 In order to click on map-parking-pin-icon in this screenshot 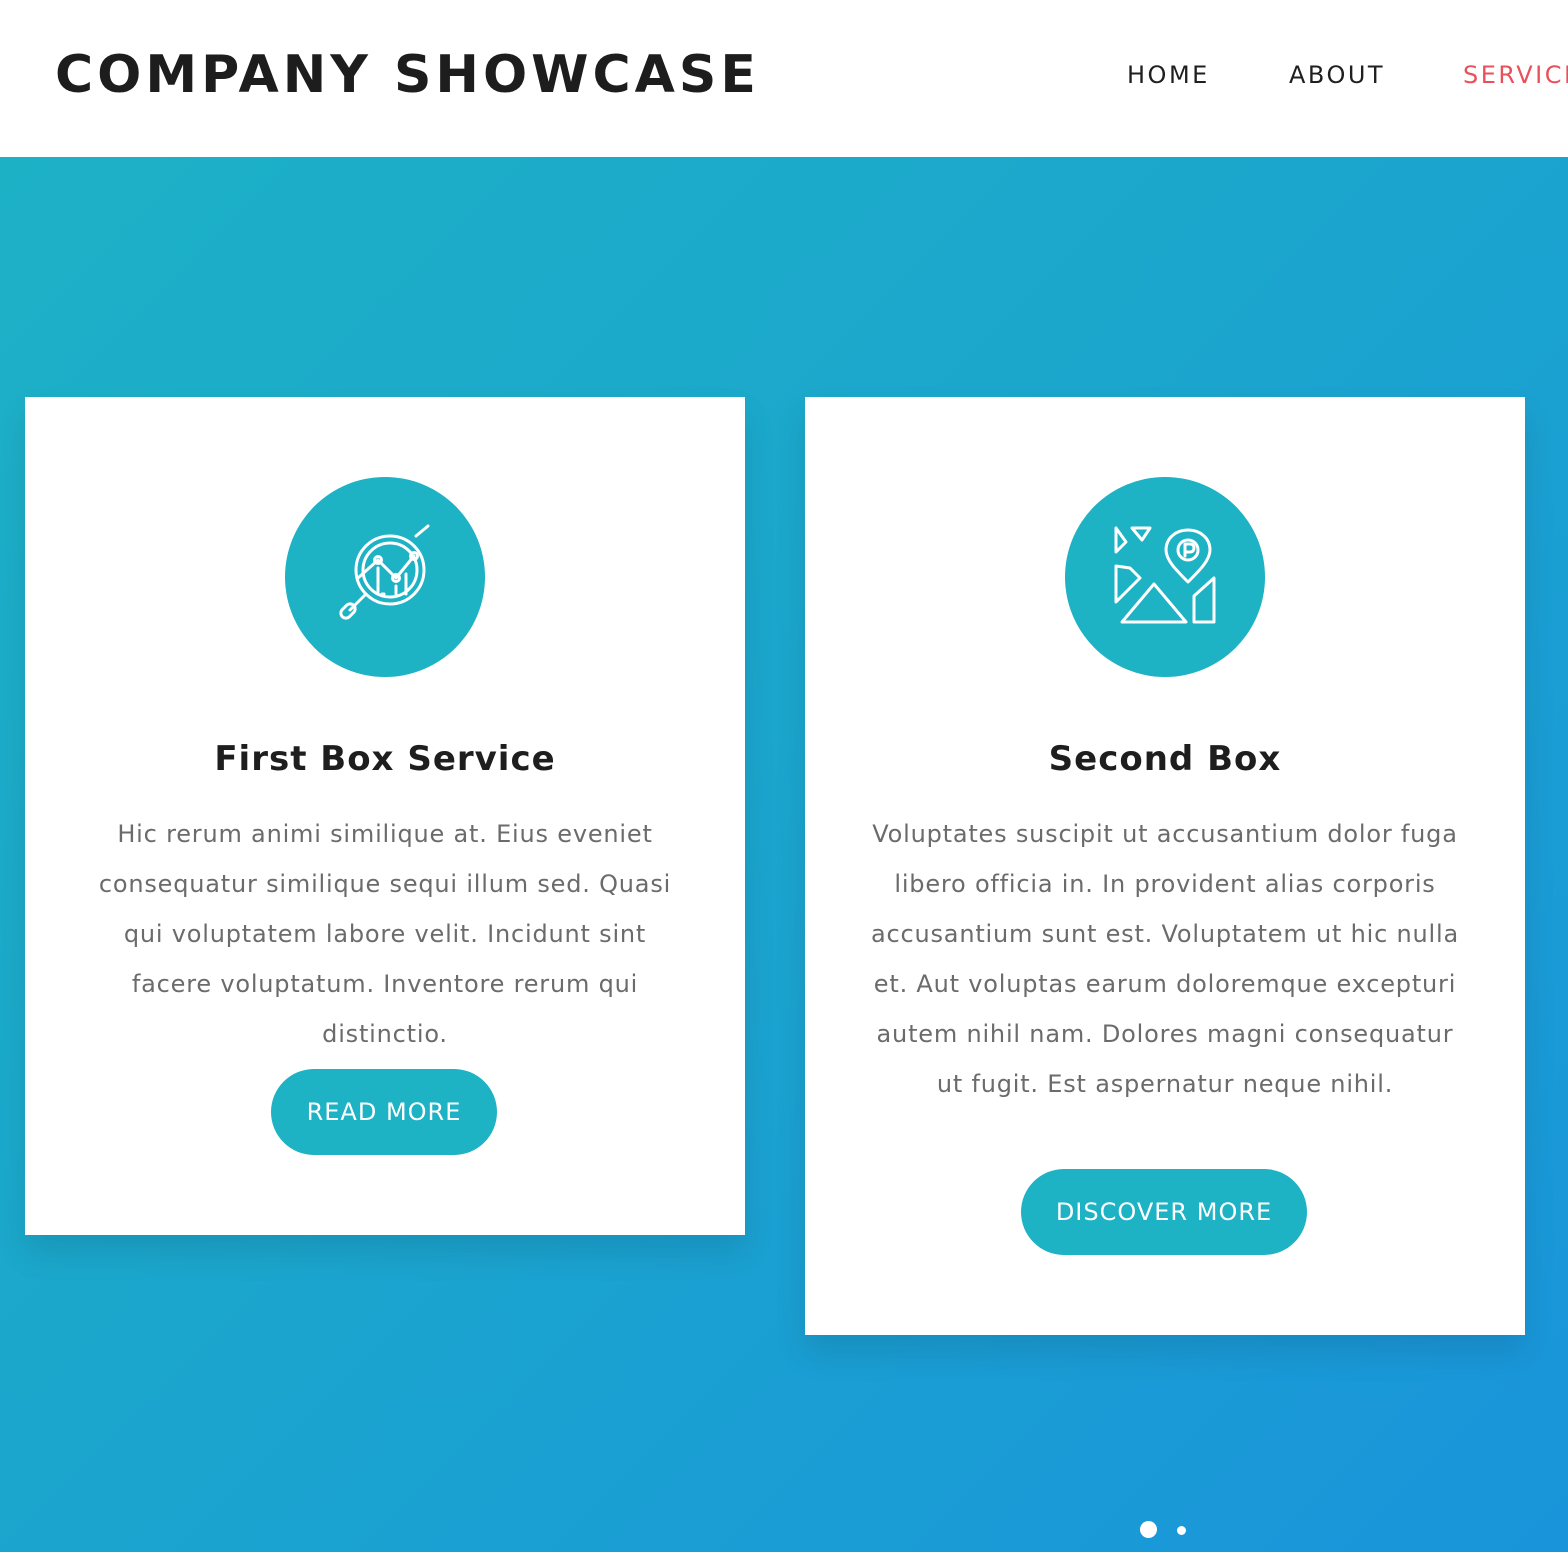, I will do `click(1165, 577)`.